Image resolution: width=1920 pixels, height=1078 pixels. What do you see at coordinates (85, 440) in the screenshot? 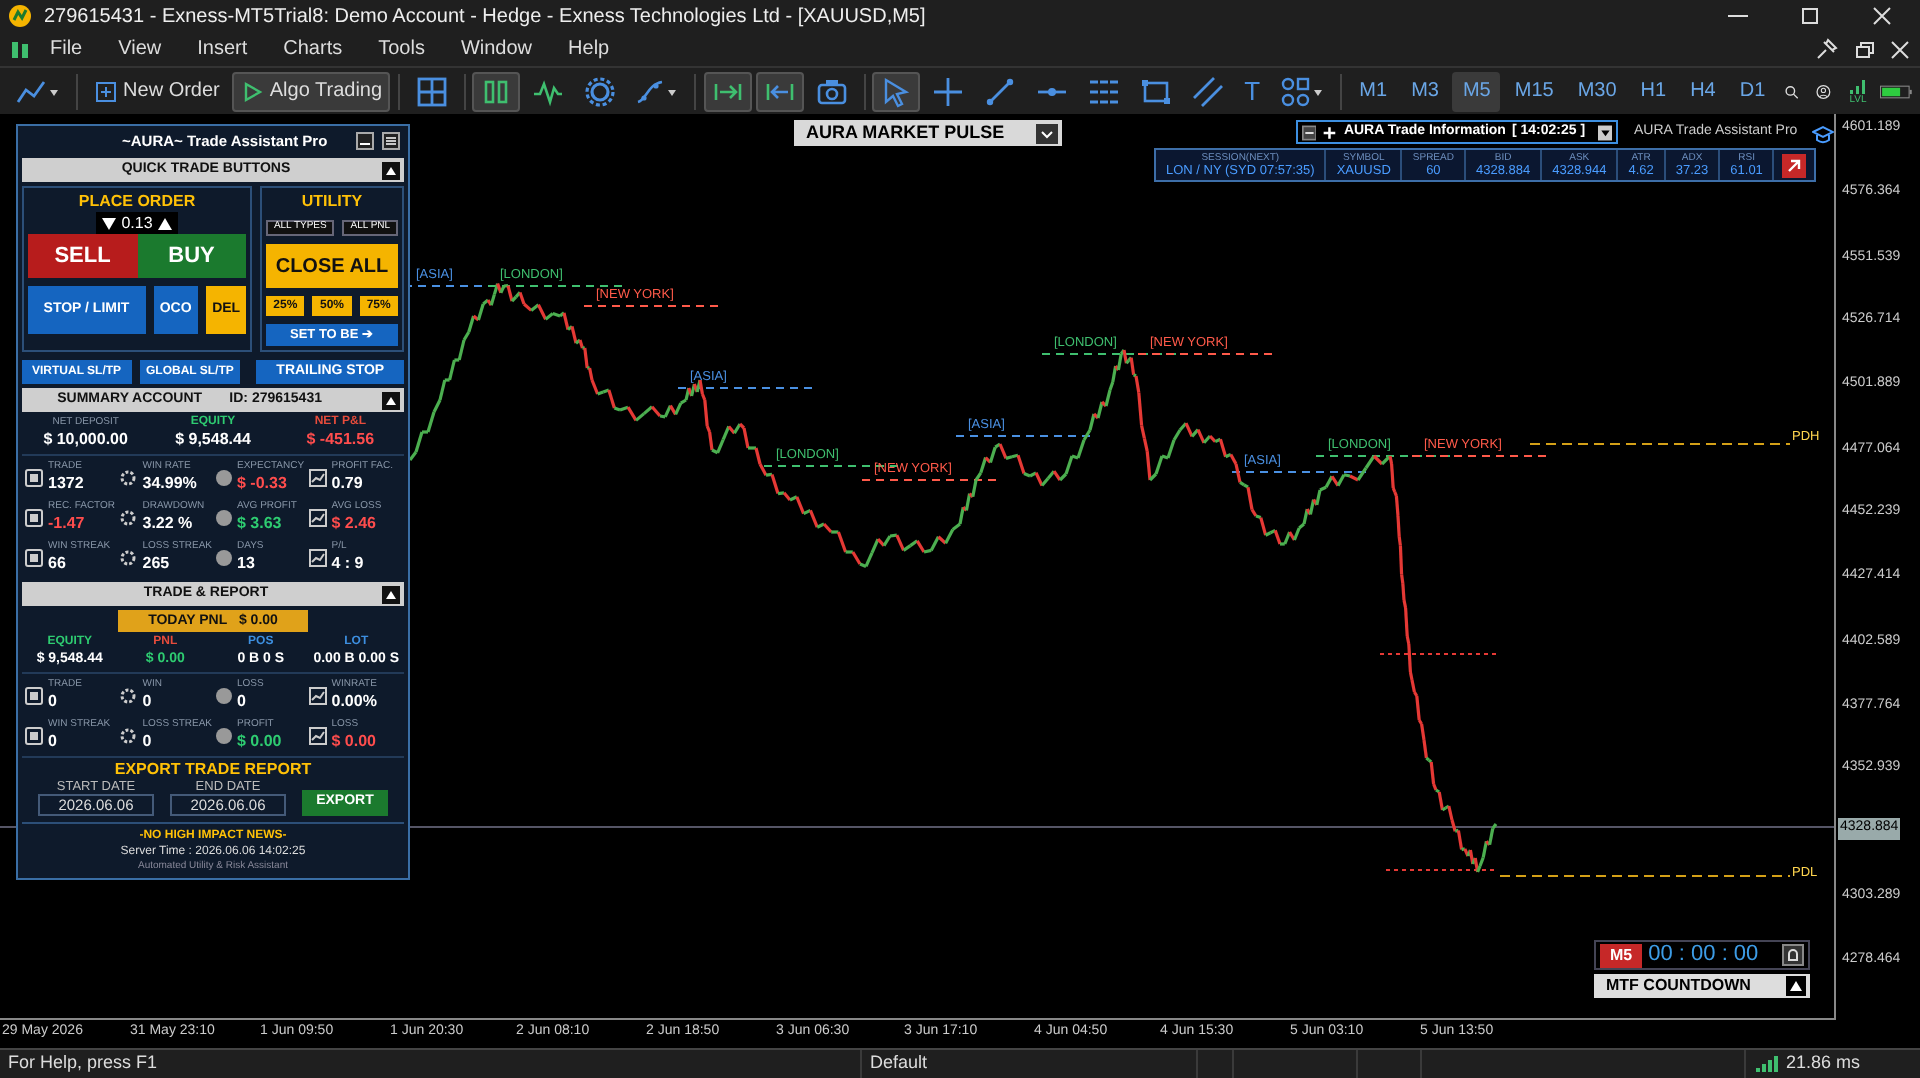
I see `stat-value: $ 10,000.00` at bounding box center [85, 440].